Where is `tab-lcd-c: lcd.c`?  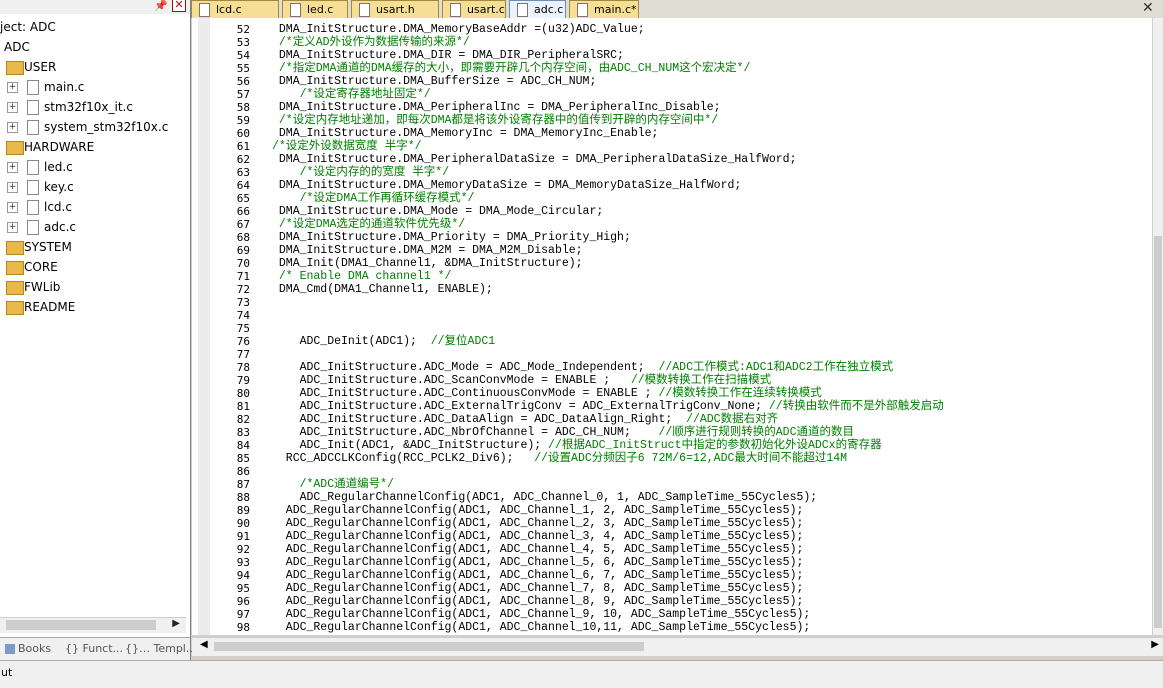 tab-lcd-c: lcd.c is located at coordinates (235, 9).